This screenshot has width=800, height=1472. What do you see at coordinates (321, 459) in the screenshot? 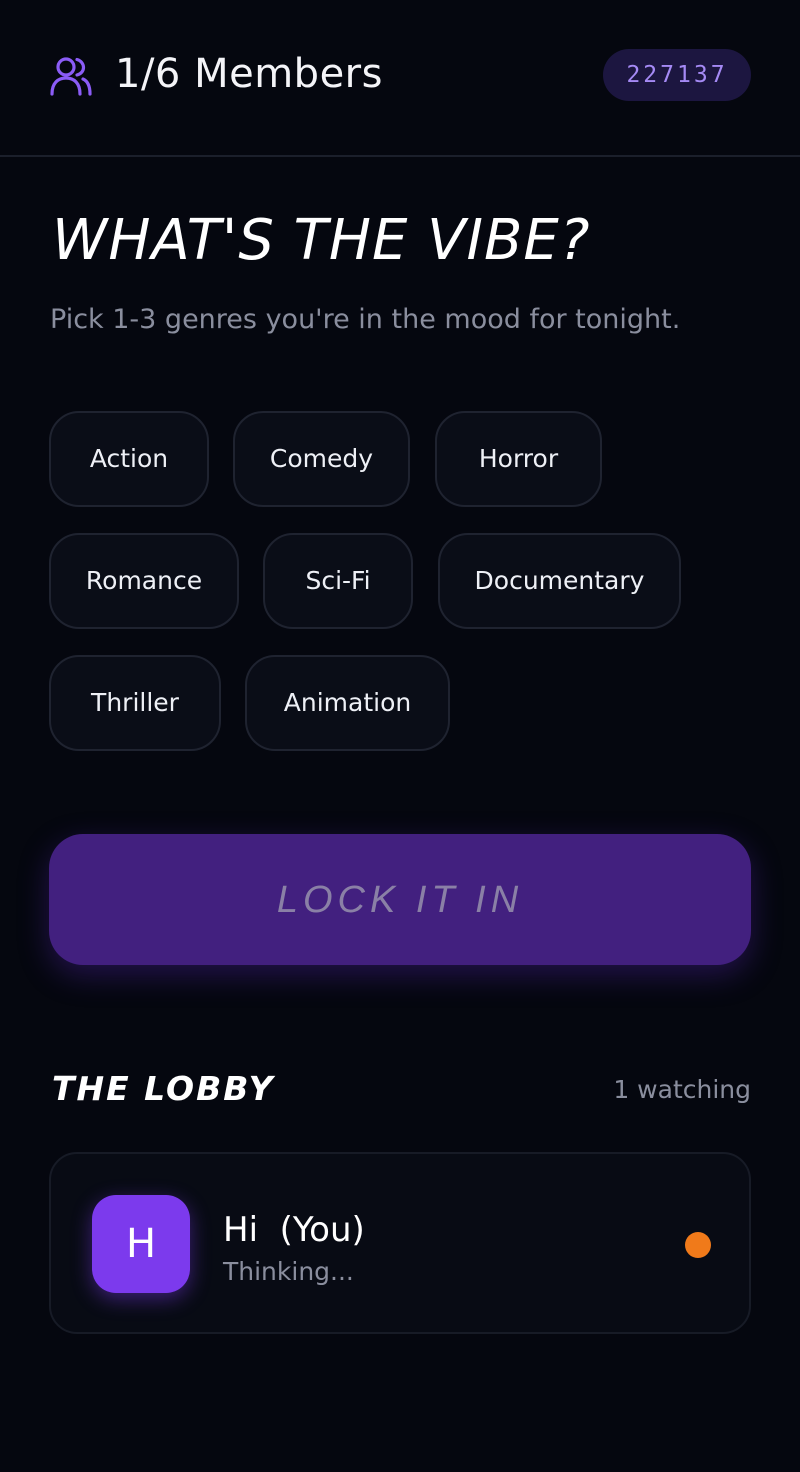
I see `genre-chip-comedy: Comedy` at bounding box center [321, 459].